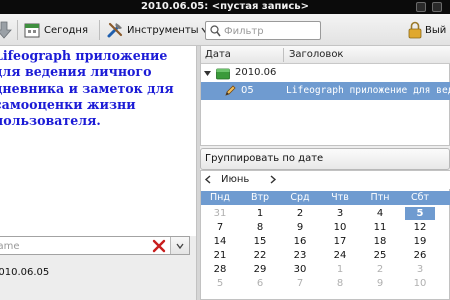 The height and width of the screenshot is (300, 450). What do you see at coordinates (271, 31) in the screenshot?
I see `filter-input` at bounding box center [271, 31].